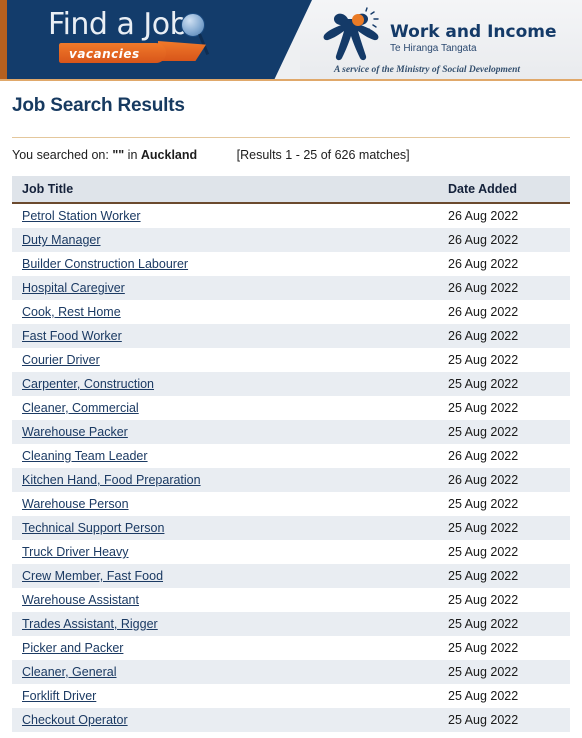 This screenshot has height=738, width=582. I want to click on table-row: Trades Assistant, Rigger 25 Aug 2022, so click(291, 624).